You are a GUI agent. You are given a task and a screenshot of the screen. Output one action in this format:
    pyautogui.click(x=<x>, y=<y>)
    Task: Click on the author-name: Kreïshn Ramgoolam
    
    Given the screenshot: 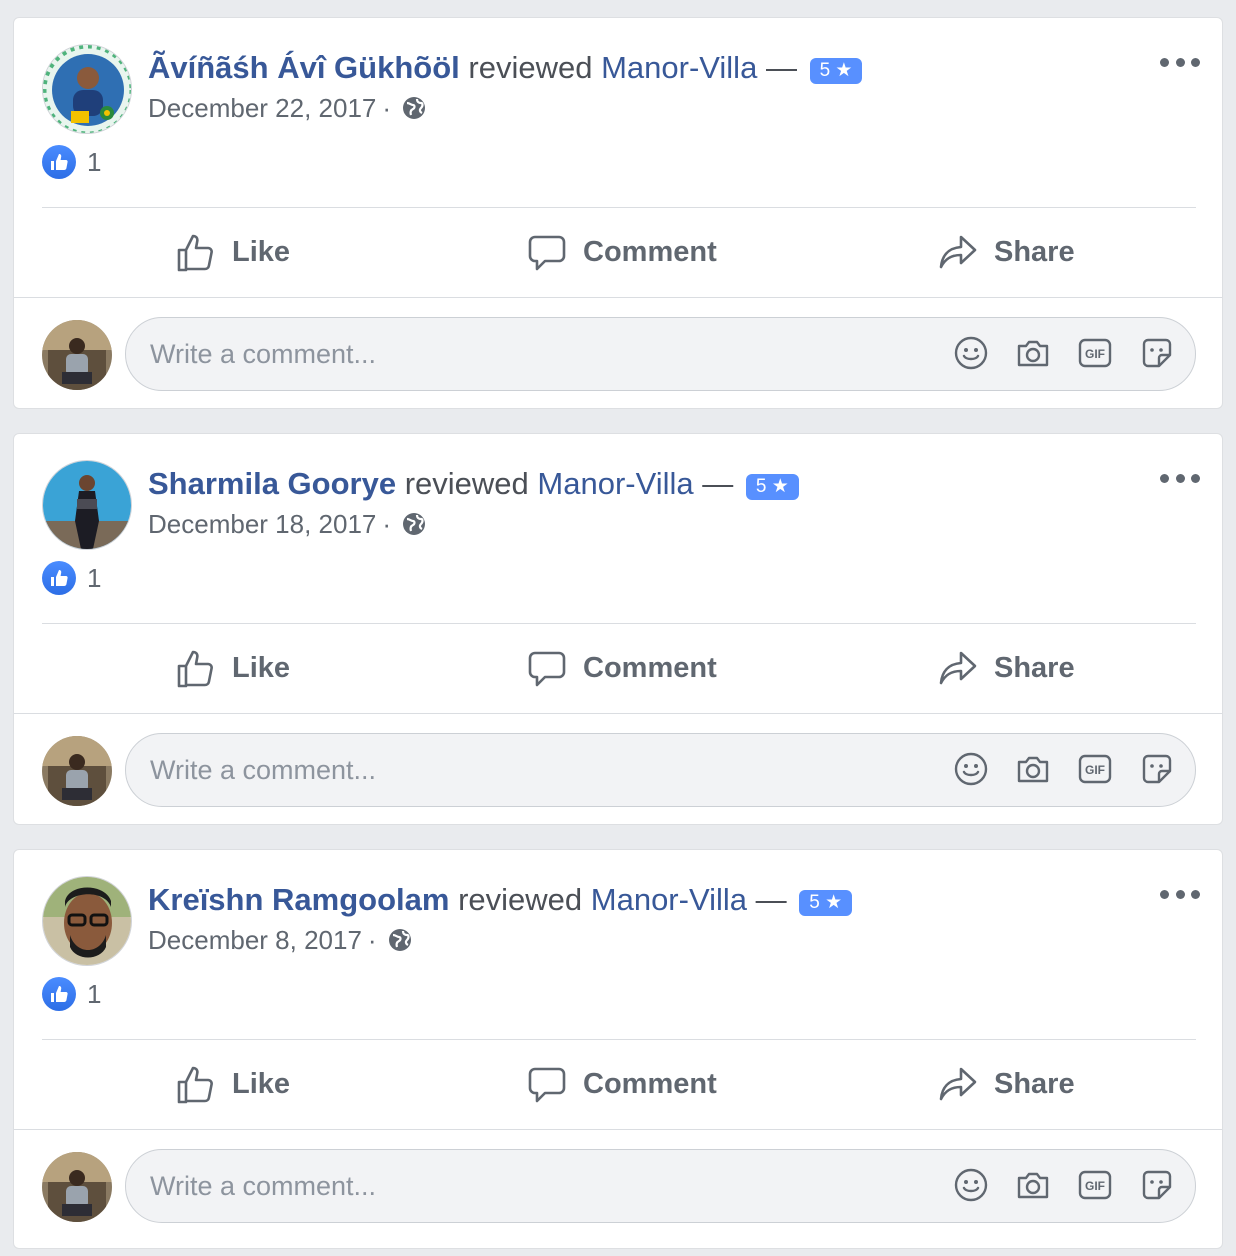 What is the action you would take?
    pyautogui.click(x=298, y=899)
    